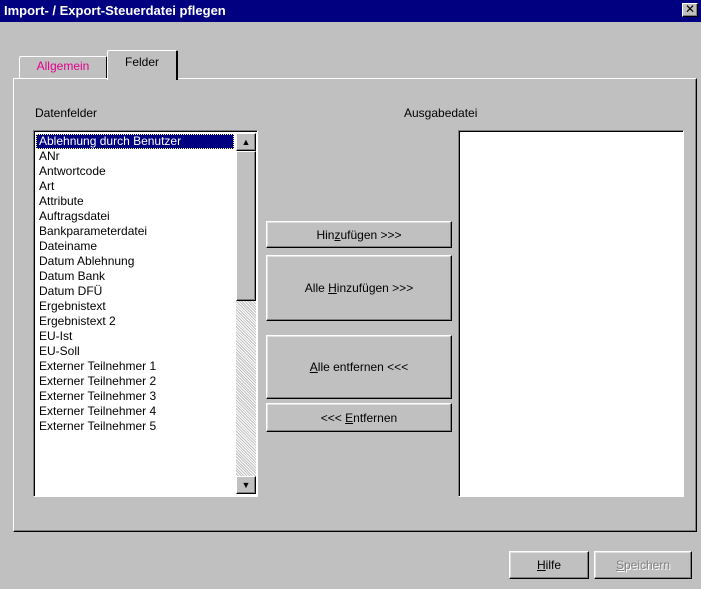 This screenshot has height=589, width=701. What do you see at coordinates (141, 62) in the screenshot?
I see `tab-felder-label: Felder` at bounding box center [141, 62].